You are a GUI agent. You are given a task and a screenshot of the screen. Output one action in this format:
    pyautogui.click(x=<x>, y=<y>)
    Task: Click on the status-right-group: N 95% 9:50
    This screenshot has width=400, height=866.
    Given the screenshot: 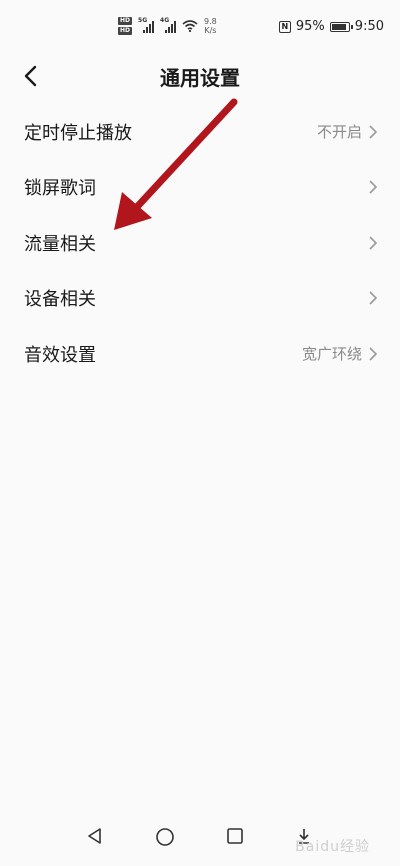 What is the action you would take?
    pyautogui.click(x=331, y=26)
    